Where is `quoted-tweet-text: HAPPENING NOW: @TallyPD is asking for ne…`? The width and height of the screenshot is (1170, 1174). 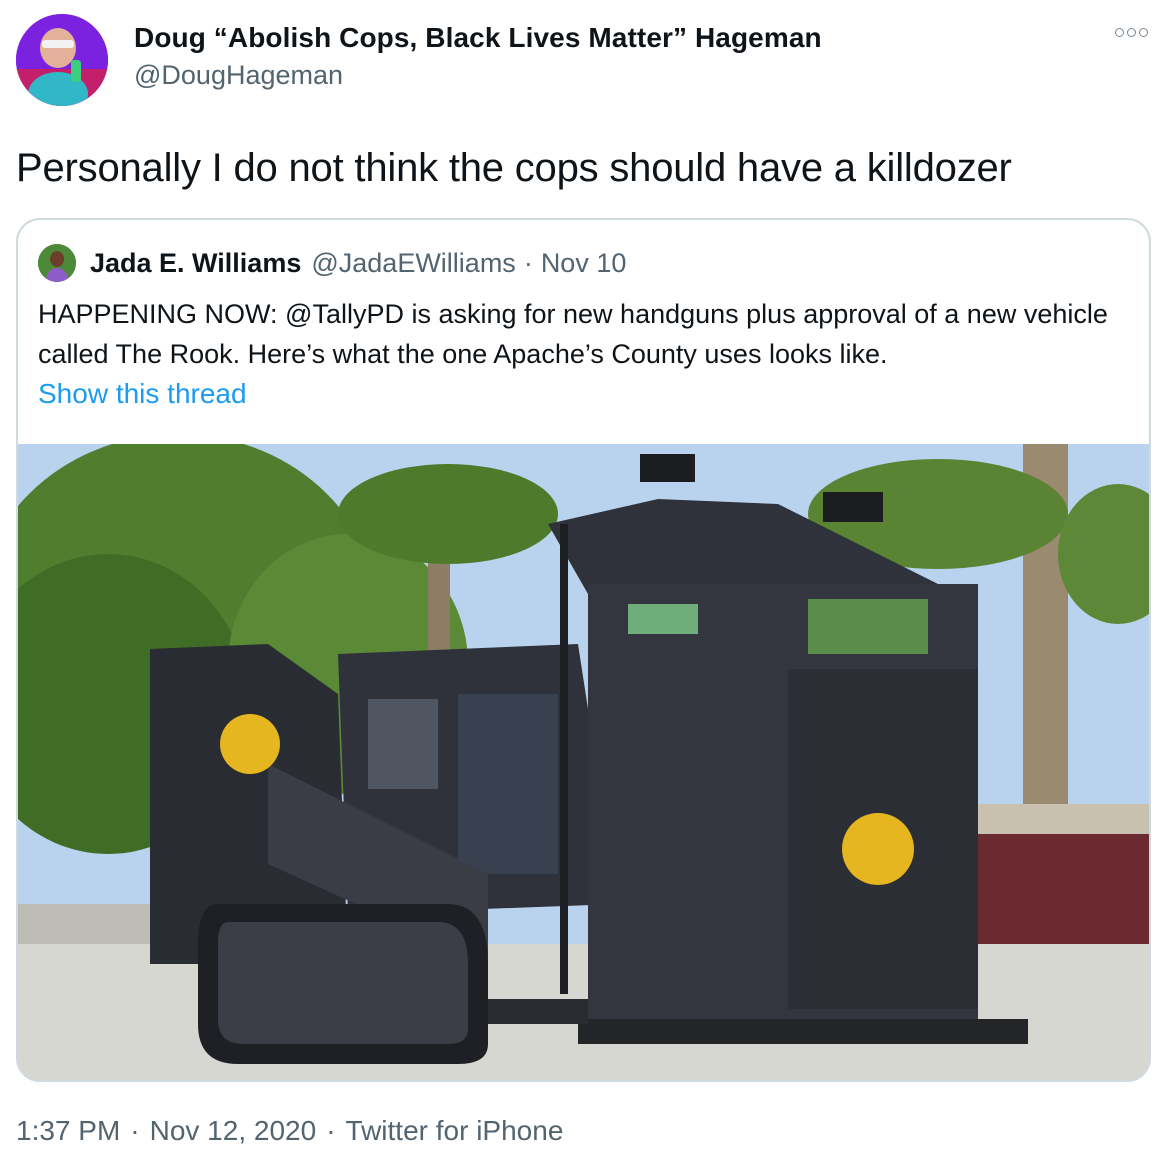
quoted-tweet-text: HAPPENING NOW: @TallyPD is asking for ne… is located at coordinates (573, 334).